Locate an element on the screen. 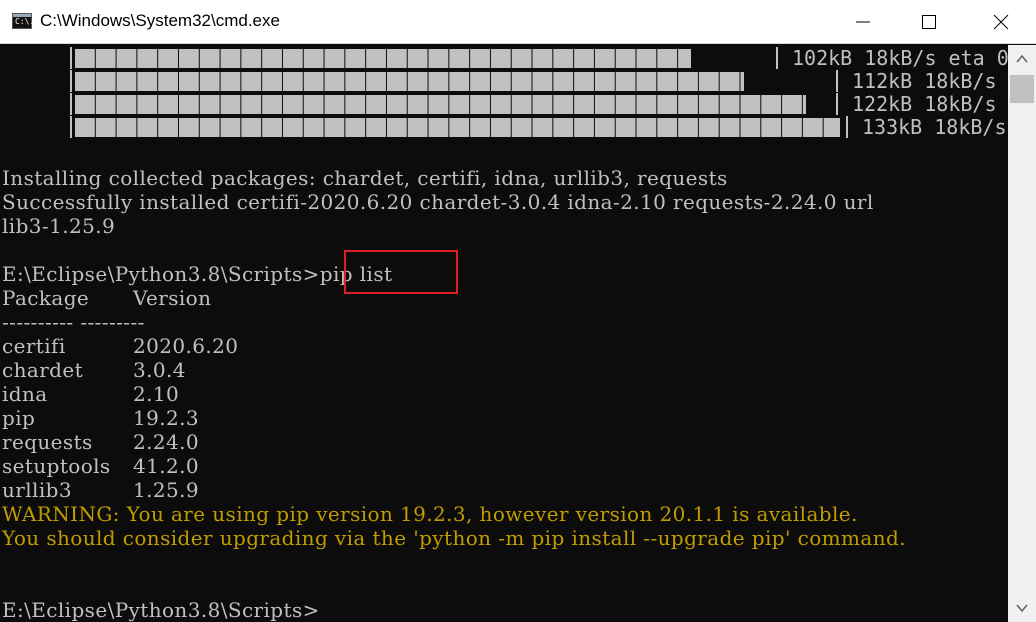 The image size is (1036, 622). package-name: requests is located at coordinates (47, 442).